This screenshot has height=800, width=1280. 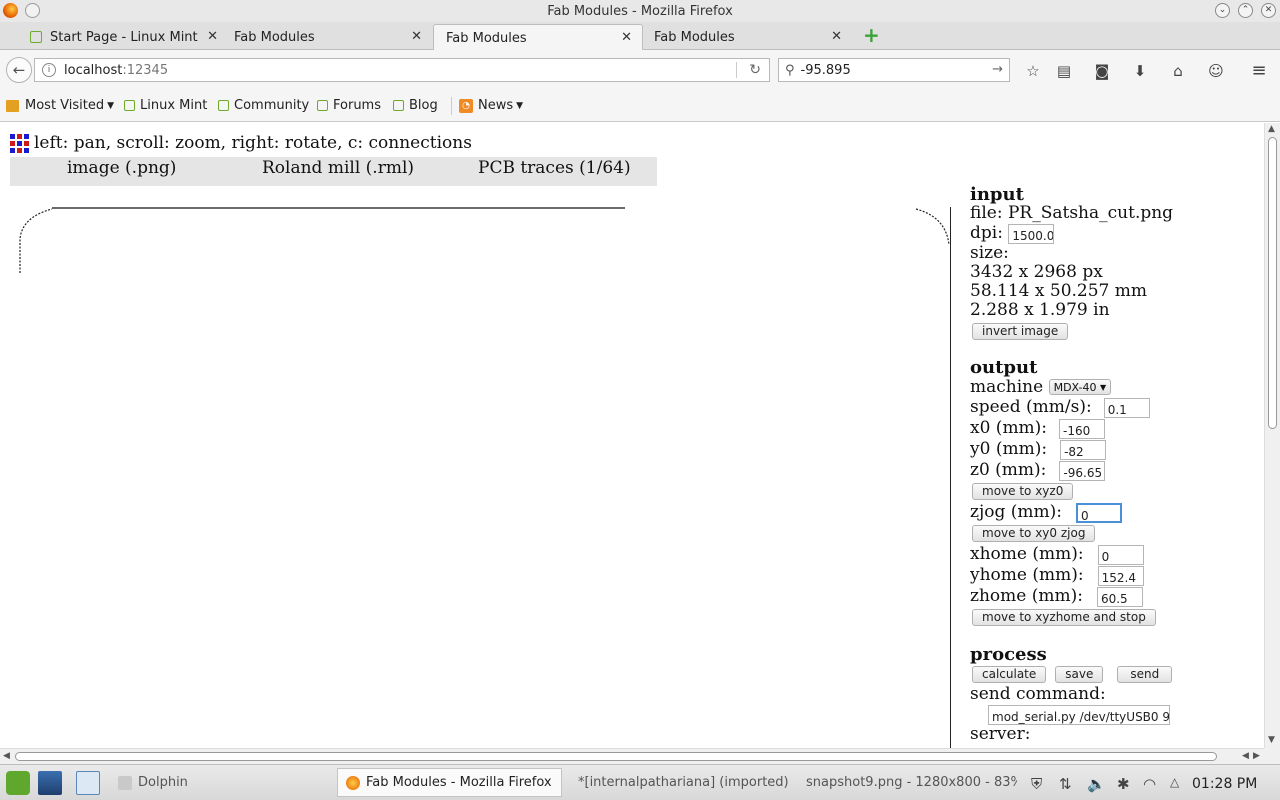 What do you see at coordinates (415, 105) in the screenshot?
I see `bookmark-blog: Blog` at bounding box center [415, 105].